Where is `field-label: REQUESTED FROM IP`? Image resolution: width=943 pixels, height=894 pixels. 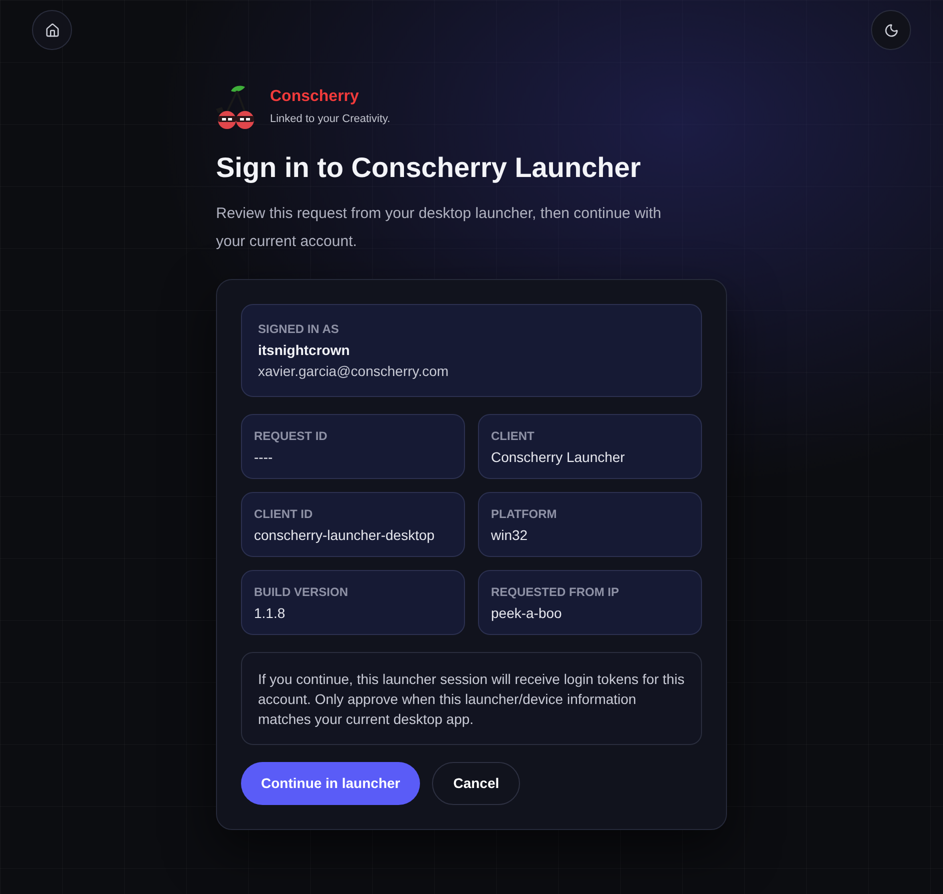
field-label: REQUESTED FROM IP is located at coordinates (555, 592).